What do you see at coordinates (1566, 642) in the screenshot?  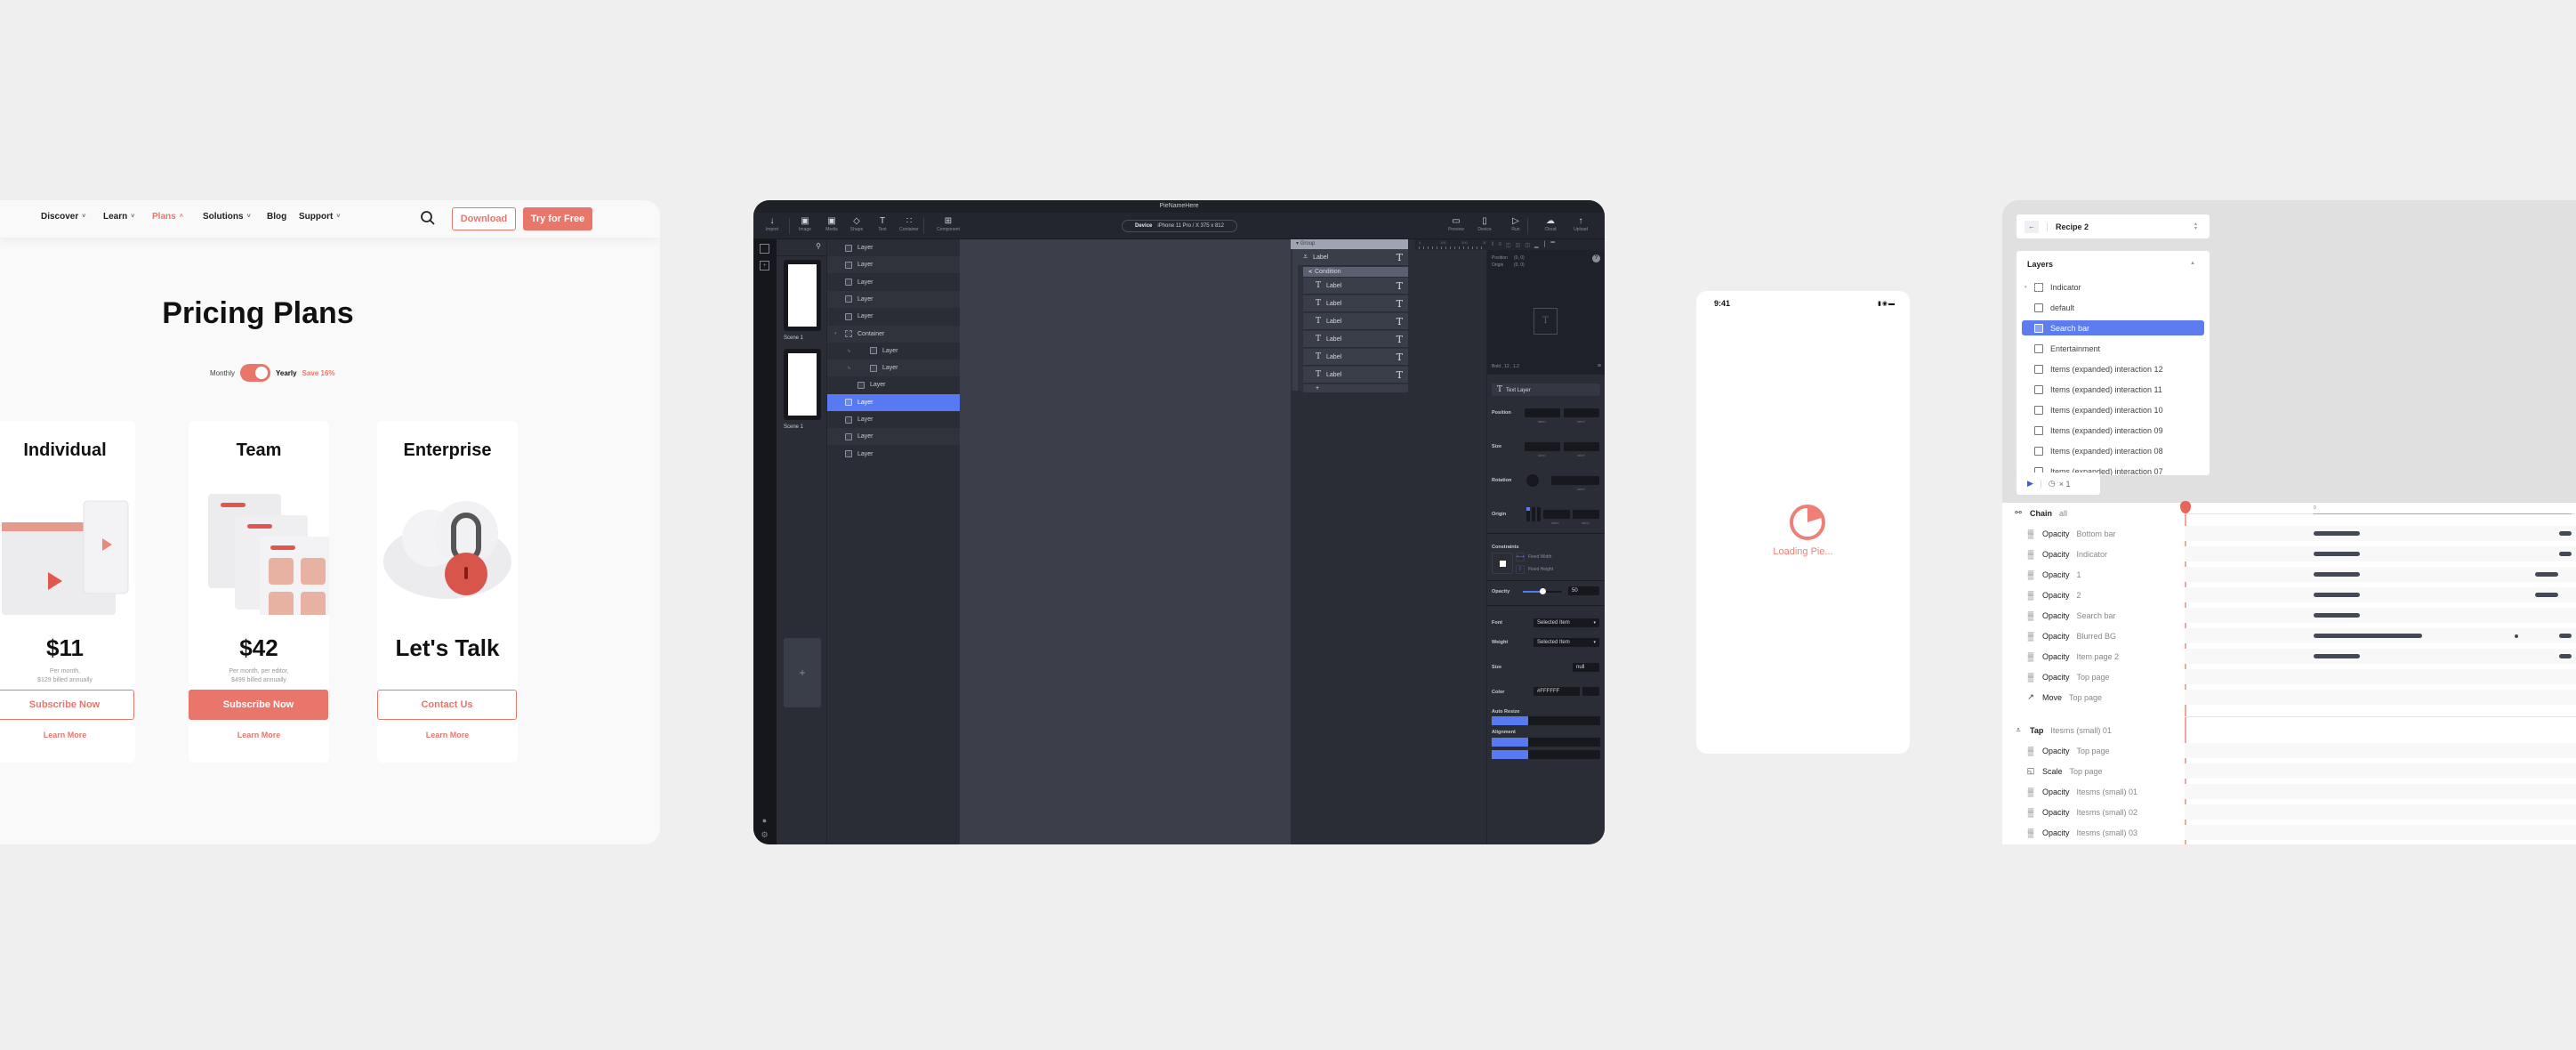 I see `weight-select: Selected Item ▾` at bounding box center [1566, 642].